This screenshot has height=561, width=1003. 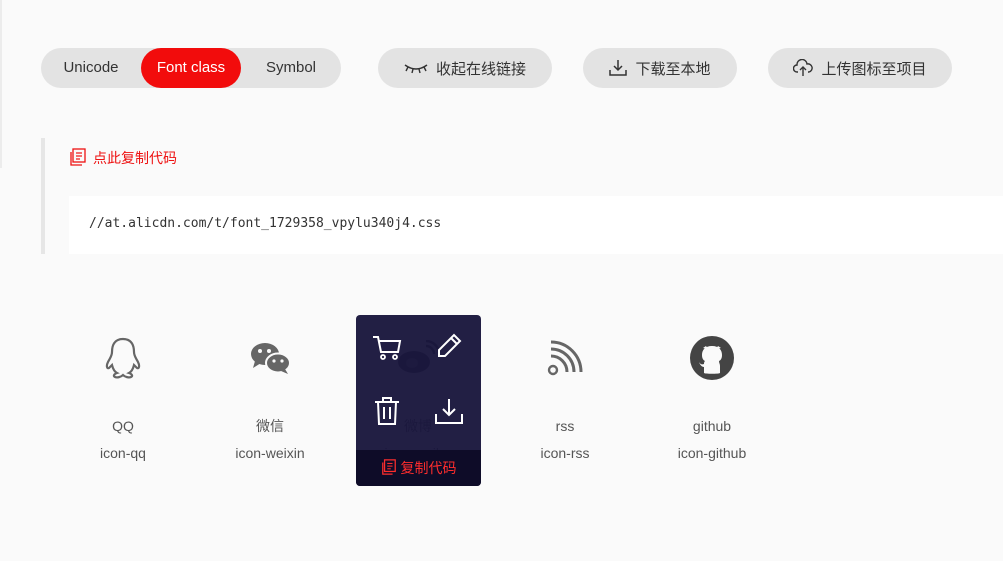 I want to click on format-tab-group: Unicode Font class Symbol, so click(x=191, y=68).